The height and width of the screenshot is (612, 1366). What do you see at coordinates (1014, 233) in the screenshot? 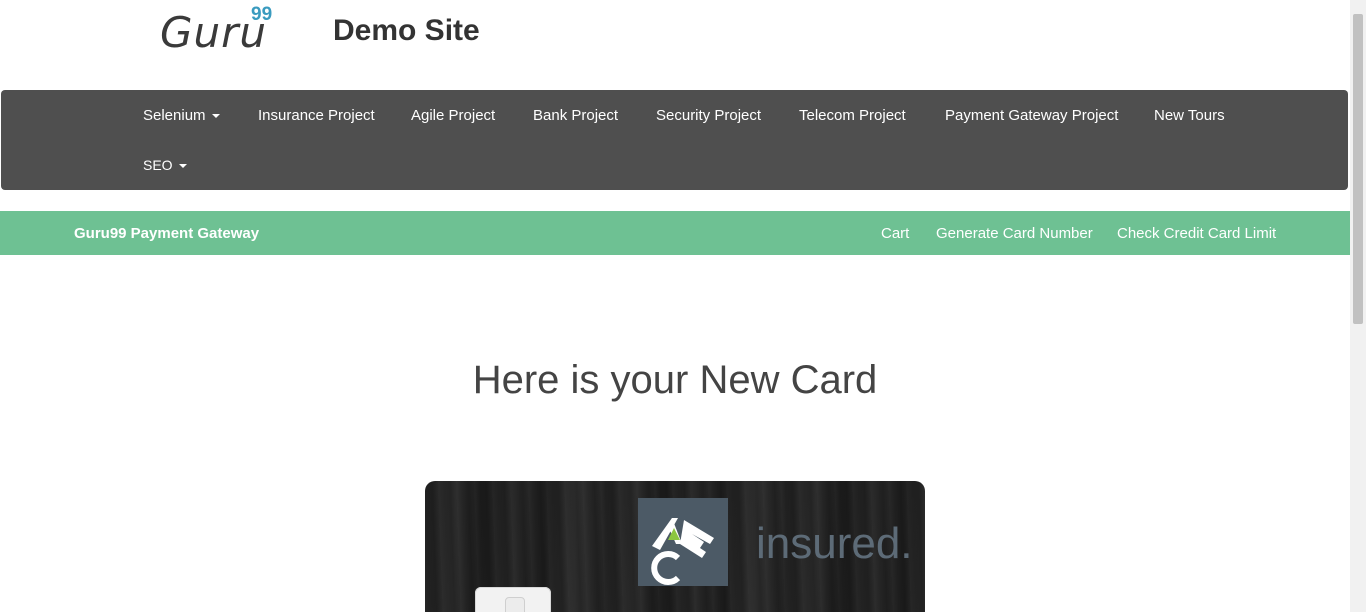
I see `subnav-link-generate-card-number: Generate Card Number` at bounding box center [1014, 233].